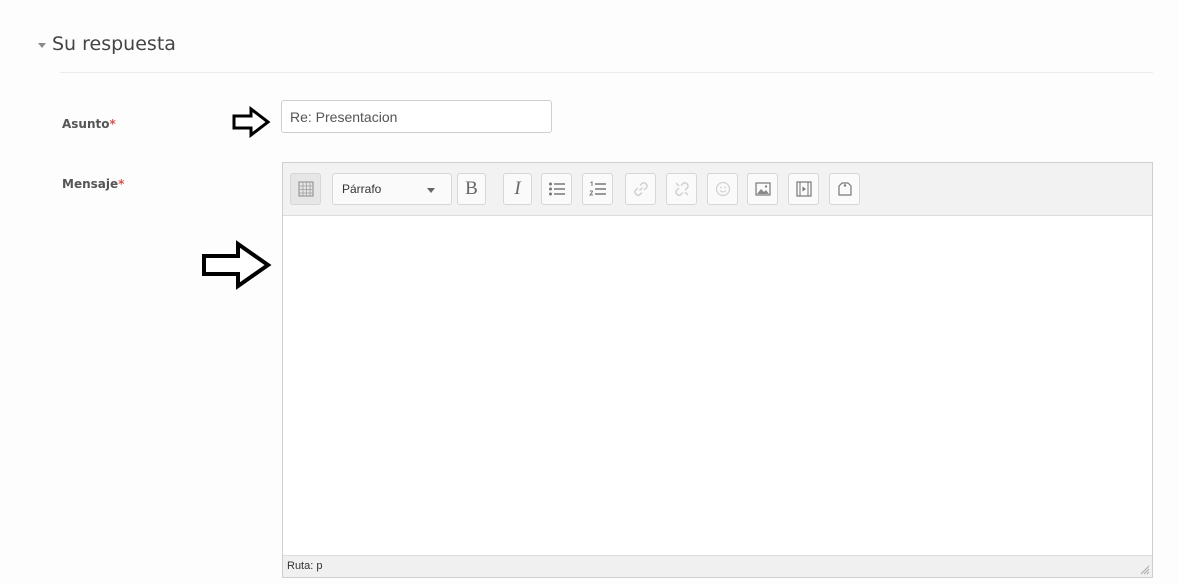  What do you see at coordinates (305, 566) in the screenshot?
I see `element-path: Ruta: p` at bounding box center [305, 566].